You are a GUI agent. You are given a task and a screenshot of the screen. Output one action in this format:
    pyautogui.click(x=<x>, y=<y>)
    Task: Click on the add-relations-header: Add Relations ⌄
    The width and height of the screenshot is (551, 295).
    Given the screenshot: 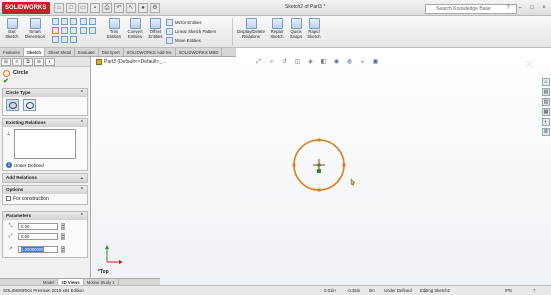 What is the action you would take?
    pyautogui.click(x=45, y=178)
    